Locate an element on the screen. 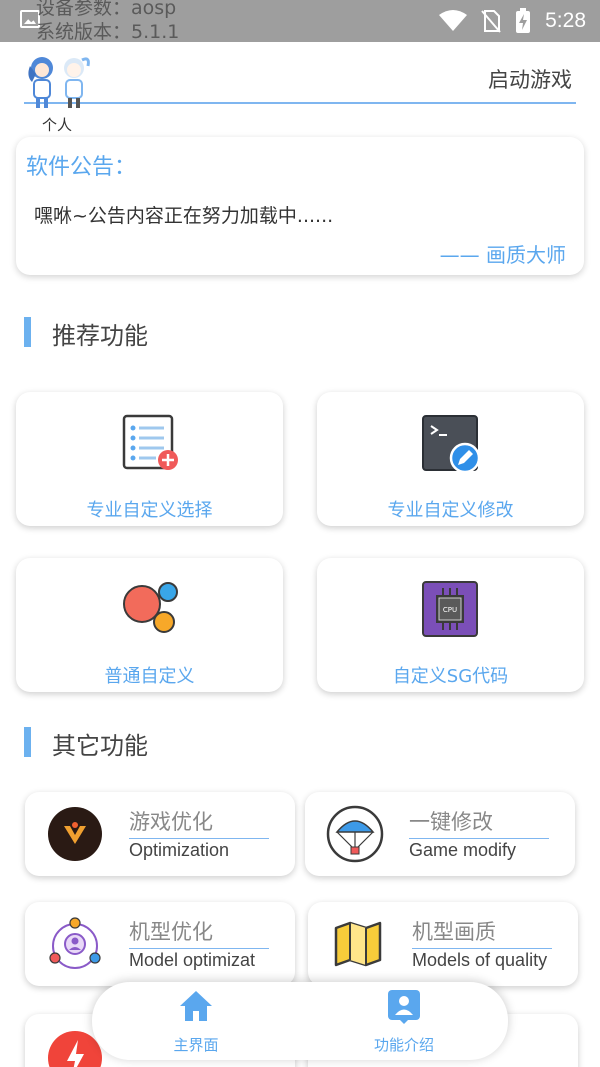 The height and width of the screenshot is (1067, 600). home-icon is located at coordinates (196, 1006).